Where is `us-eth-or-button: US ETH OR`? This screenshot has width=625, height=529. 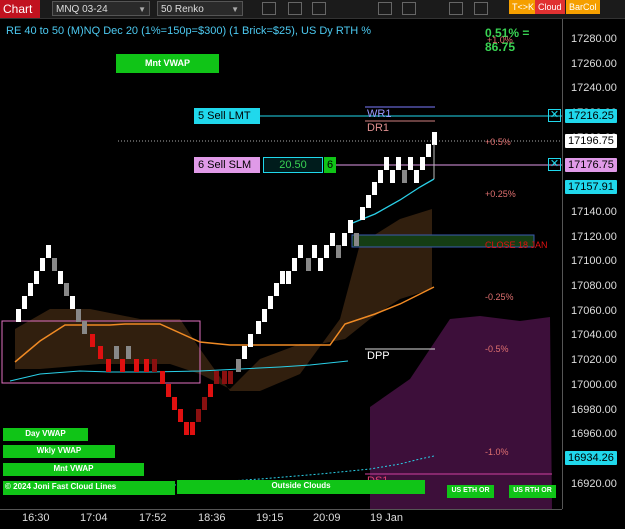
us-eth-or-button: US ETH OR is located at coordinates (470, 491).